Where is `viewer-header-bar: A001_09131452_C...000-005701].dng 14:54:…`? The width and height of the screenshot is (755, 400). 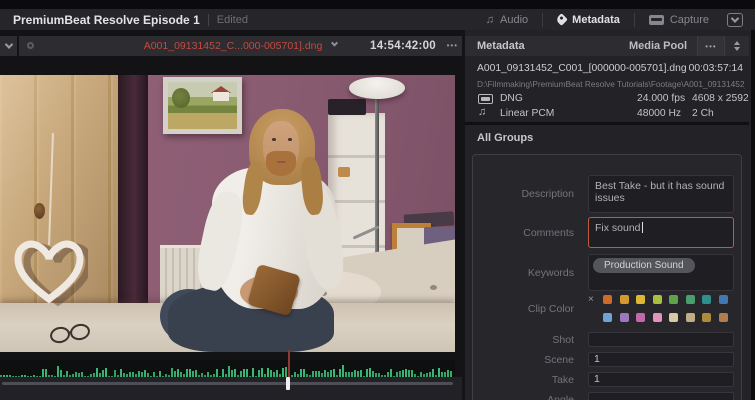
viewer-header-bar: A001_09131452_C...000-005701].dng 14:54:… is located at coordinates (240, 46).